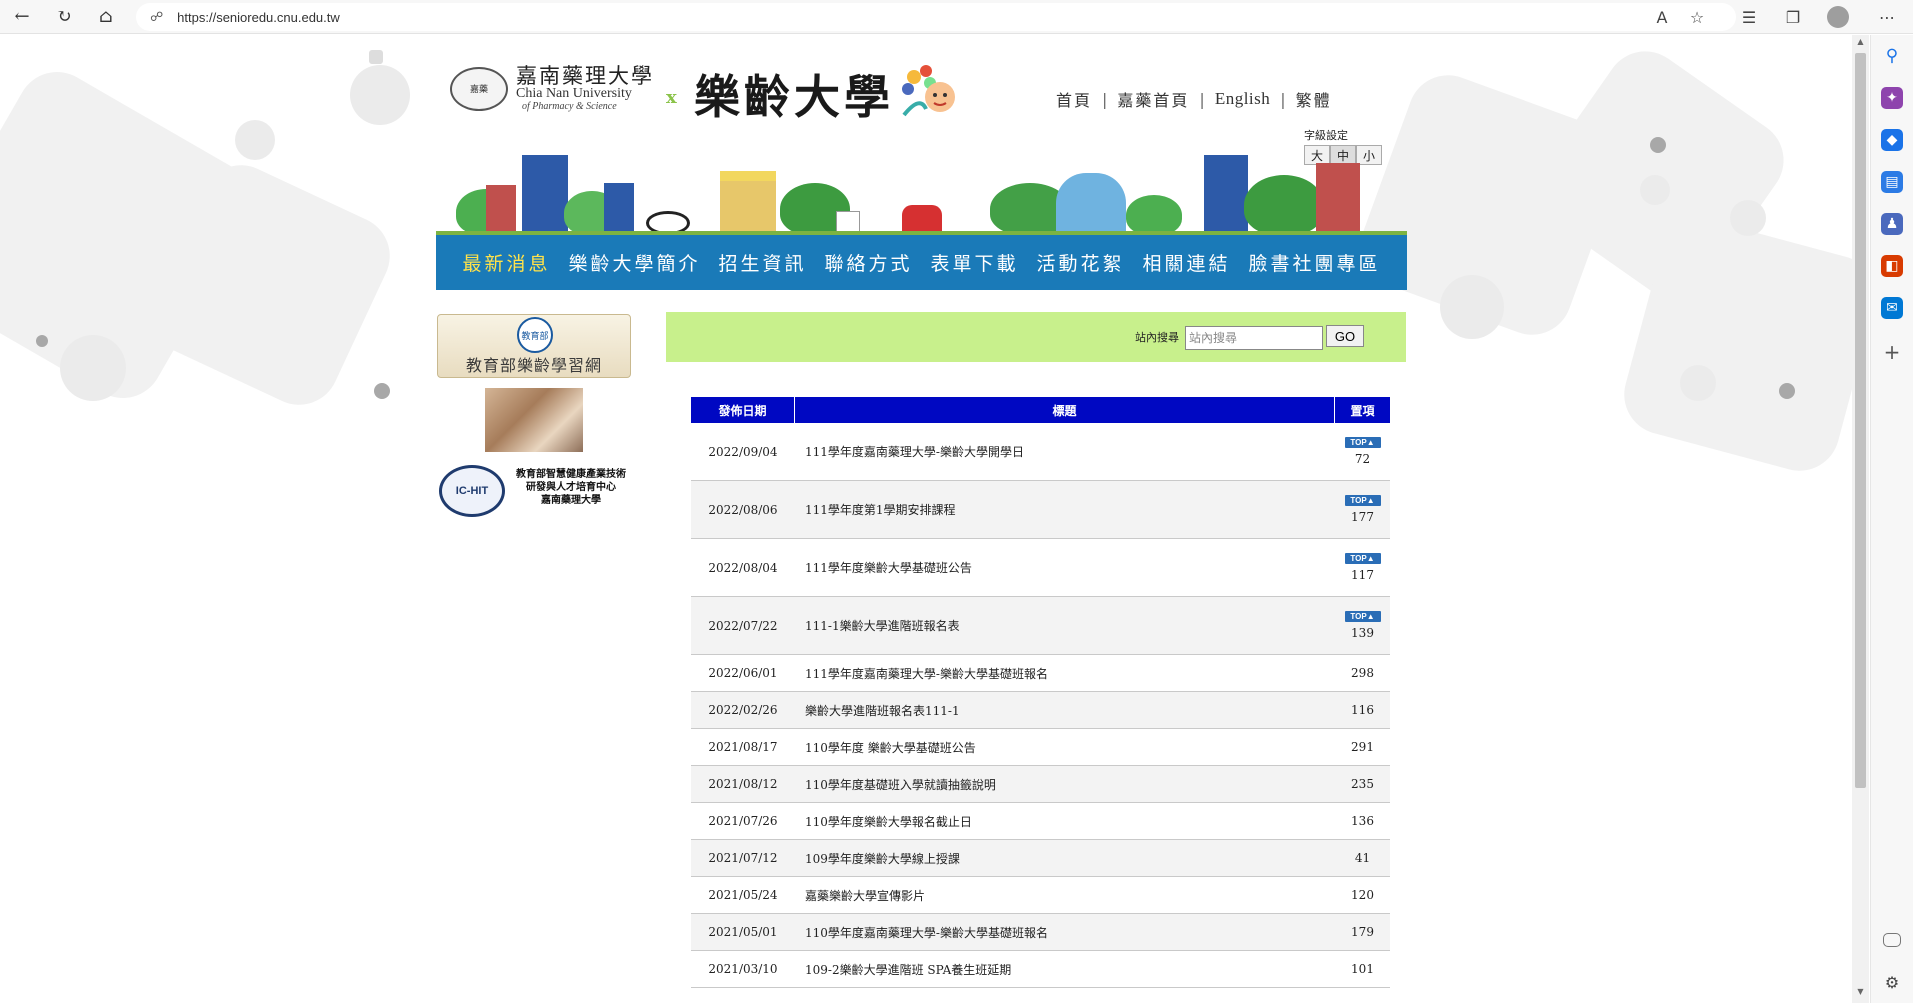 This screenshot has height=1003, width=1913. I want to click on link-english: English, so click(1242, 99).